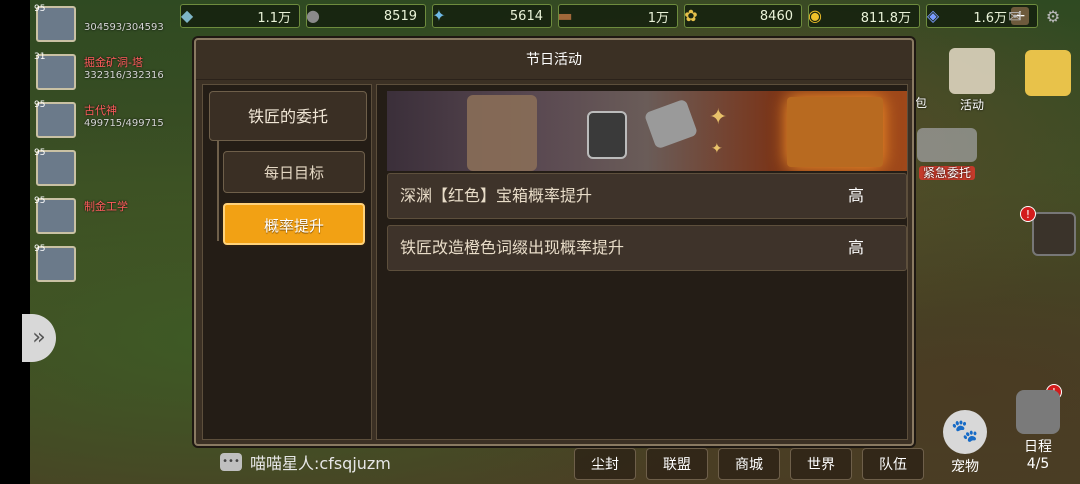 The height and width of the screenshot is (484, 1080). What do you see at coordinates (366, 16) in the screenshot?
I see `resource-ore: ● 8519` at bounding box center [366, 16].